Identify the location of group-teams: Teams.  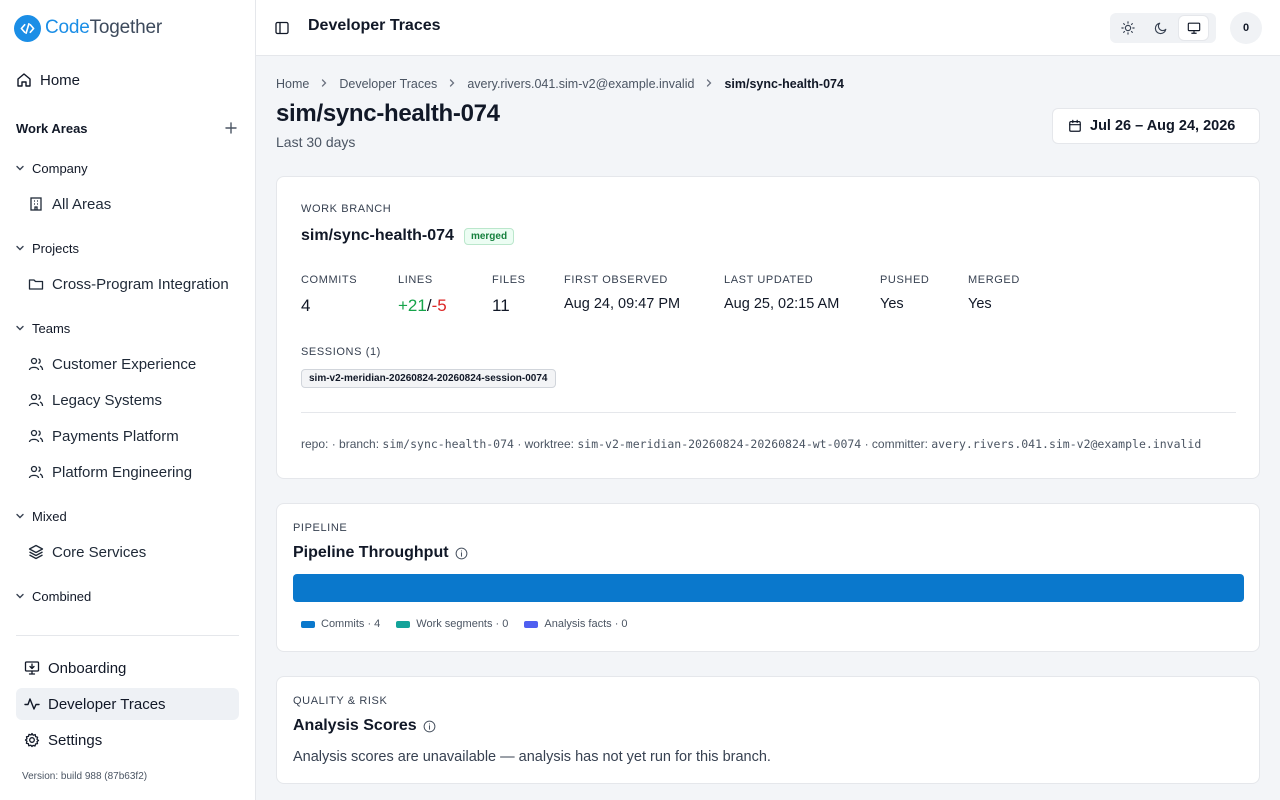
(42, 328).